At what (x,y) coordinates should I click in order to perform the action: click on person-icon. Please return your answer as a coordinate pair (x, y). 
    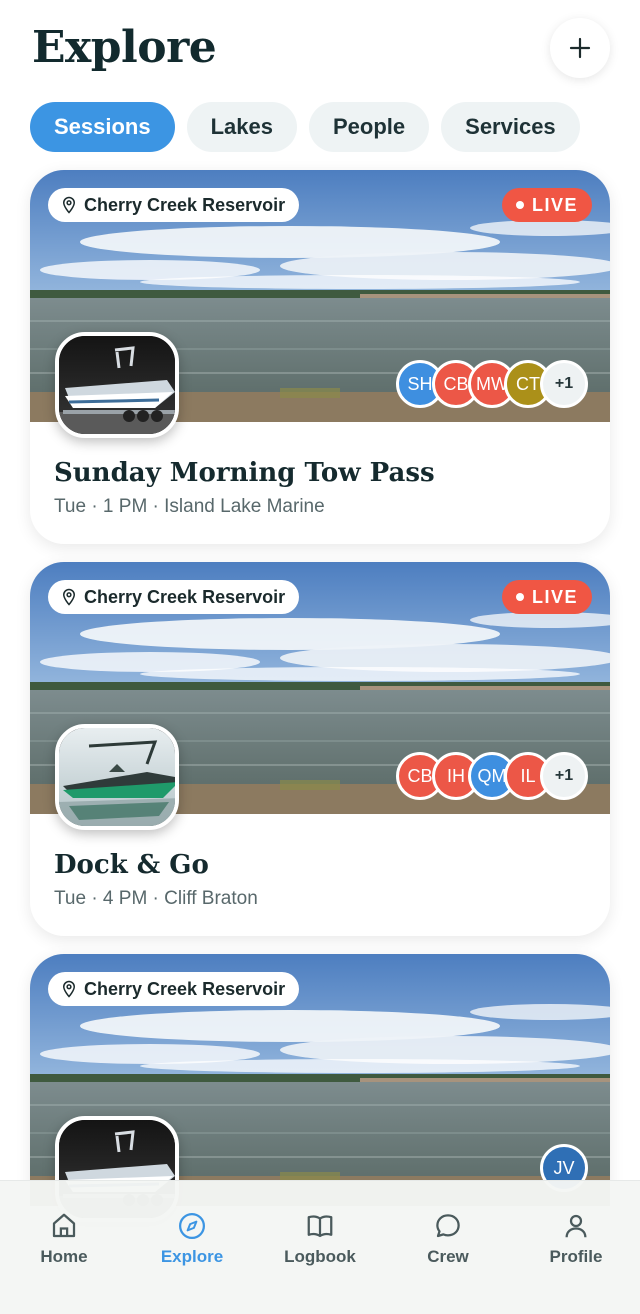
    Looking at the image, I should click on (576, 1226).